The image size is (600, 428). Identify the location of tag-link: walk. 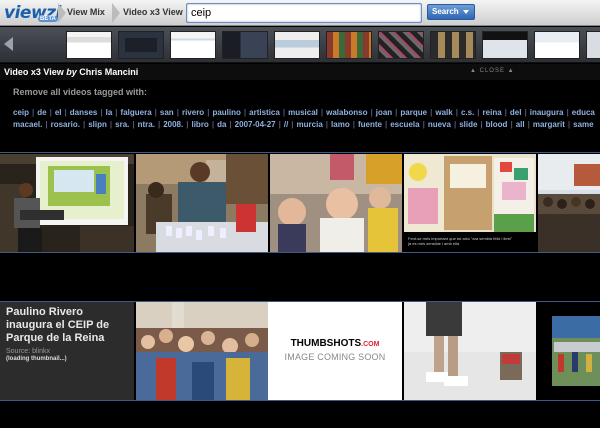
(443, 112).